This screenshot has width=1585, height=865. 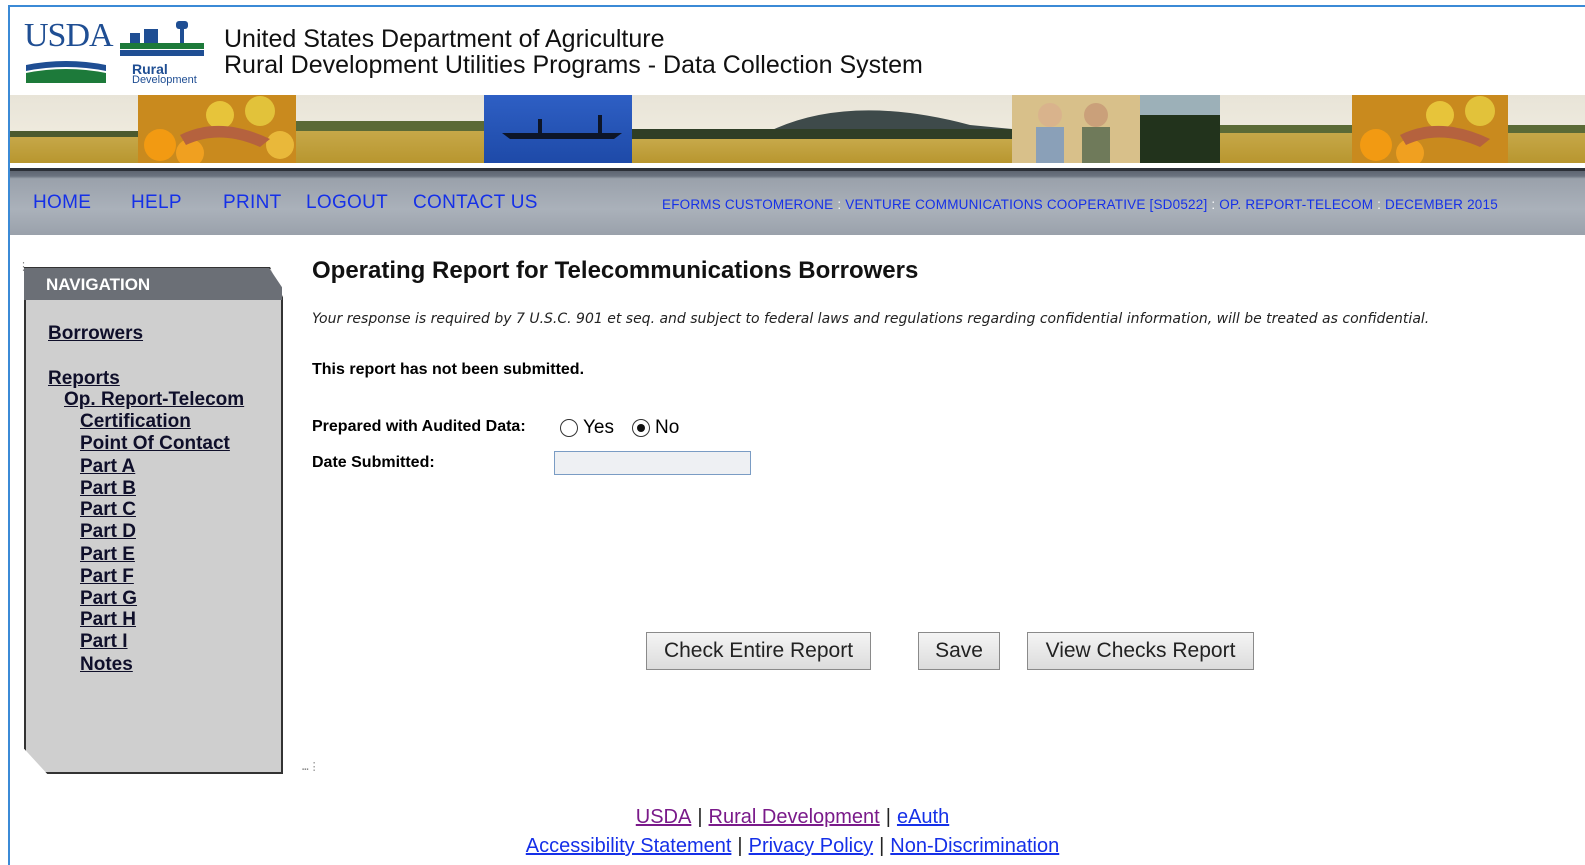 What do you see at coordinates (69, 35) in the screenshot?
I see `usda-logo-text: USDA` at bounding box center [69, 35].